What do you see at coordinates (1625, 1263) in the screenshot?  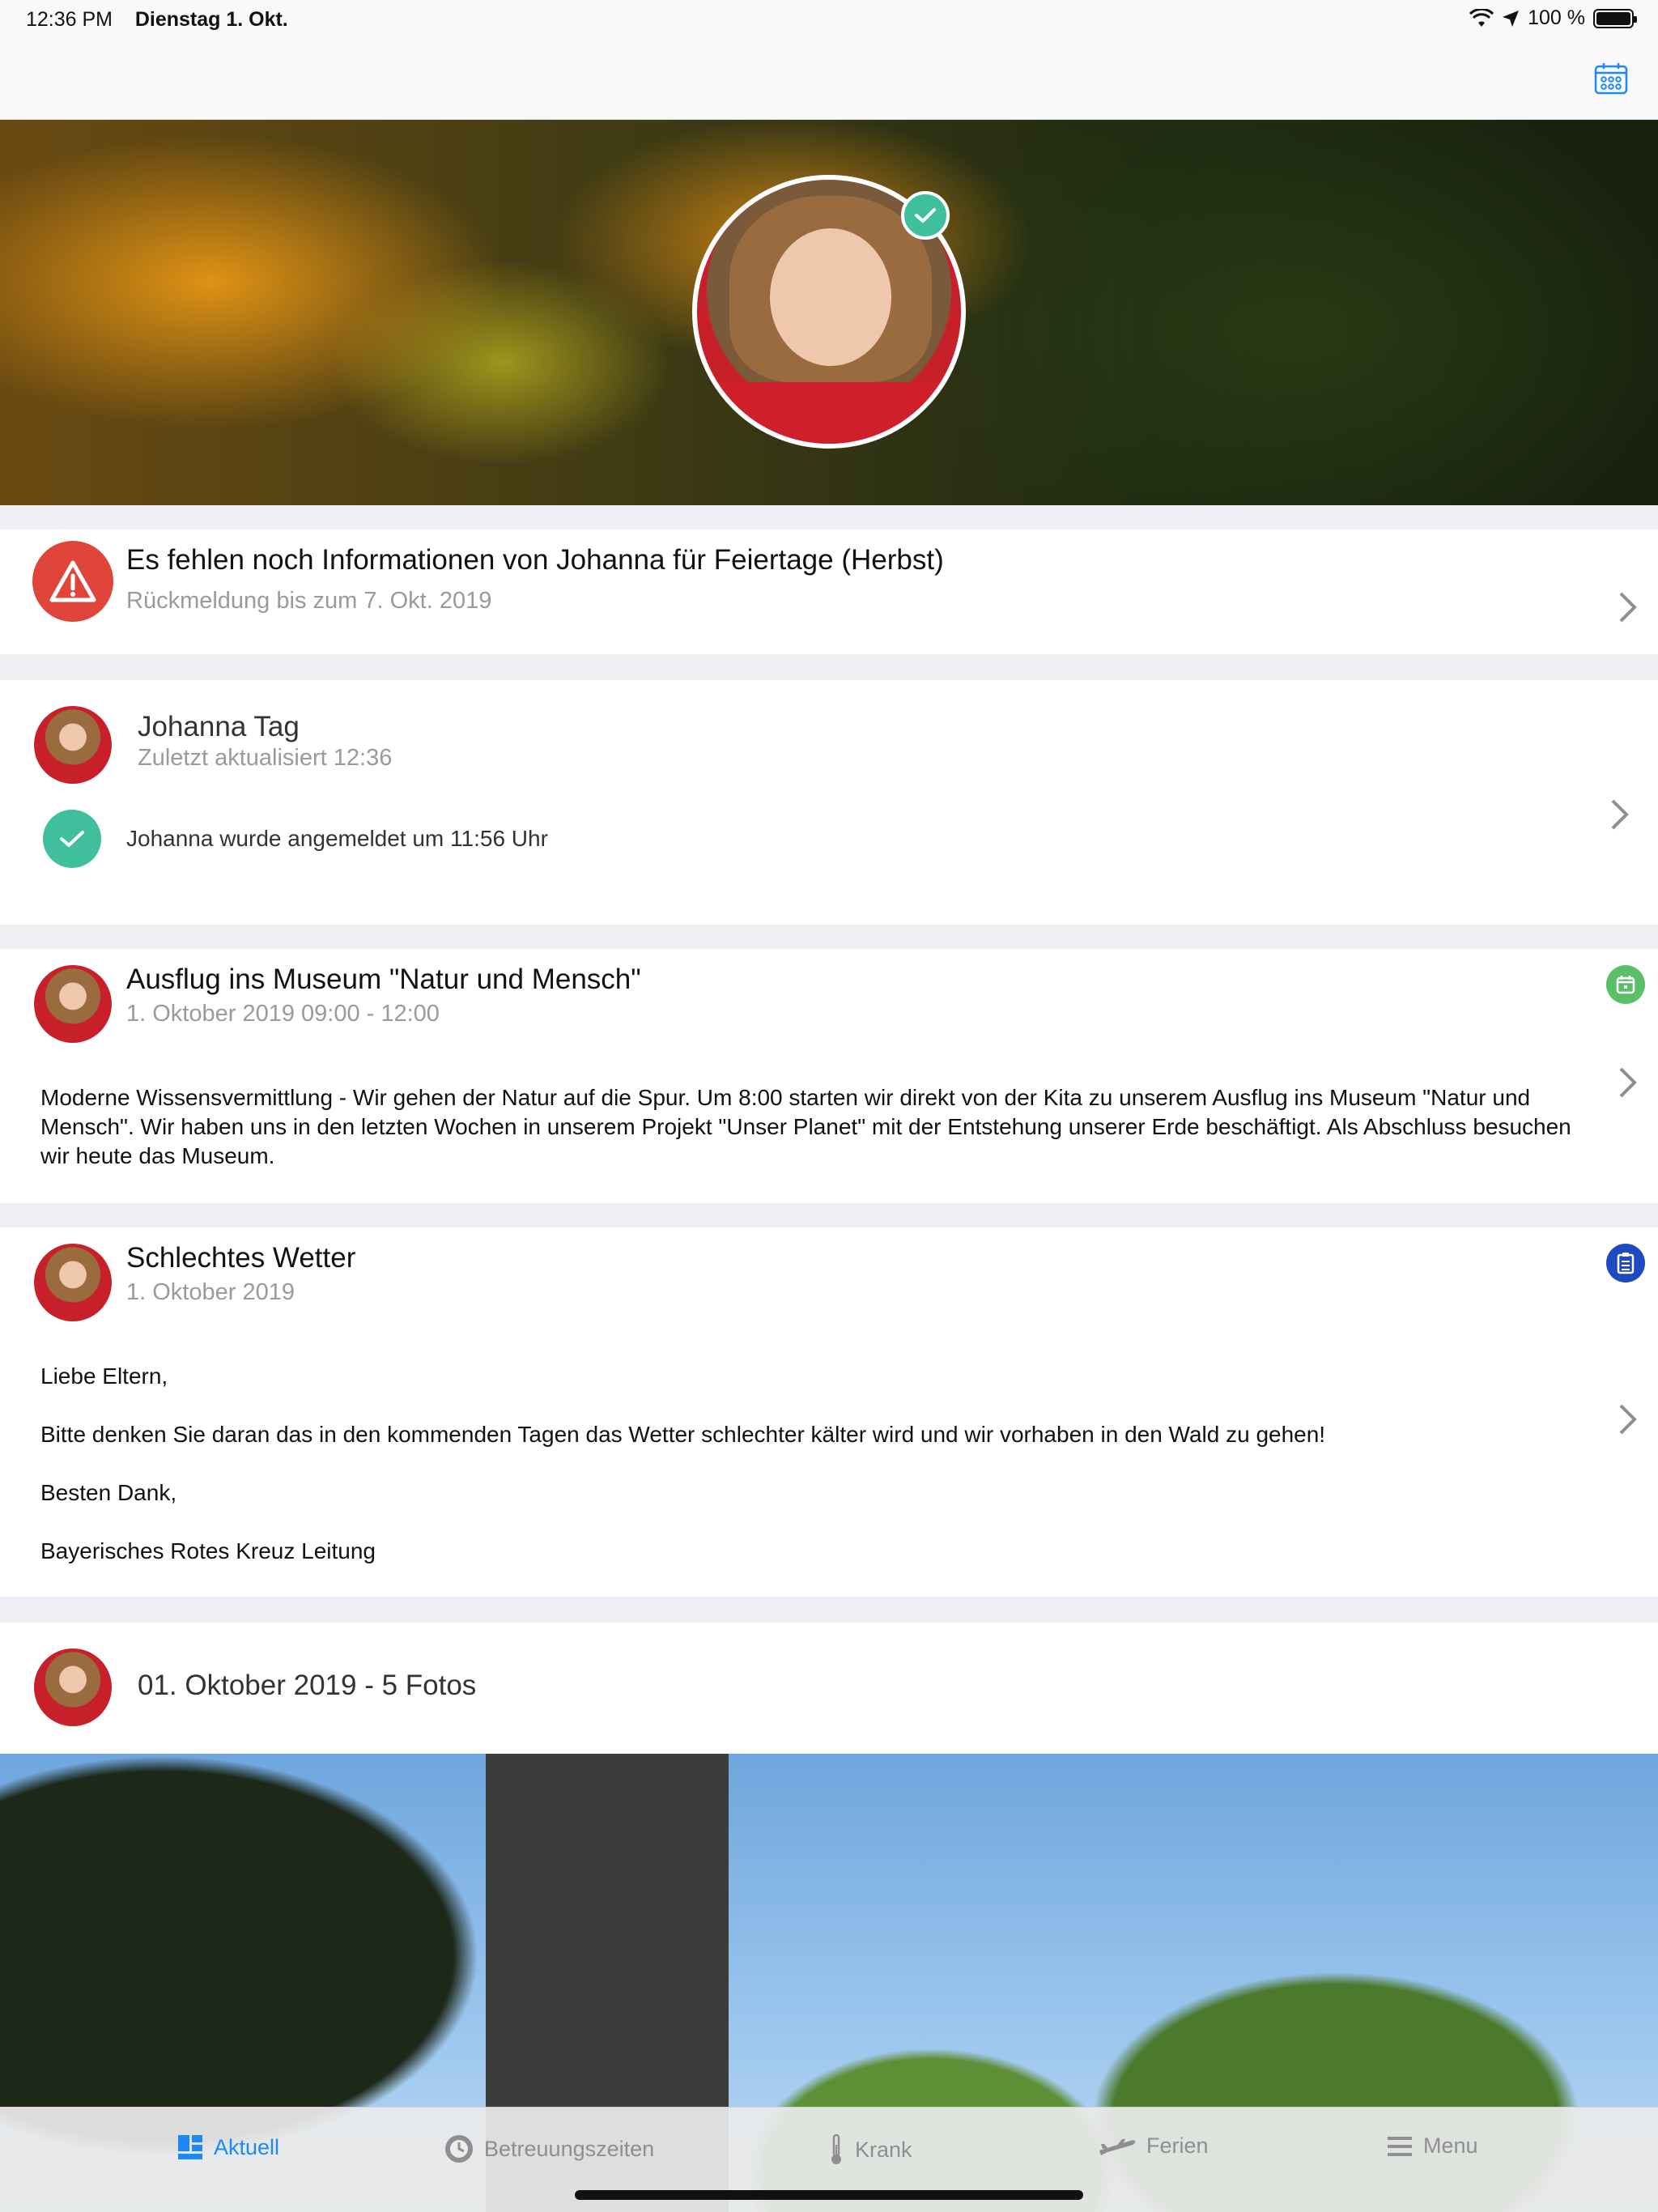 I see `clipboard-icon` at bounding box center [1625, 1263].